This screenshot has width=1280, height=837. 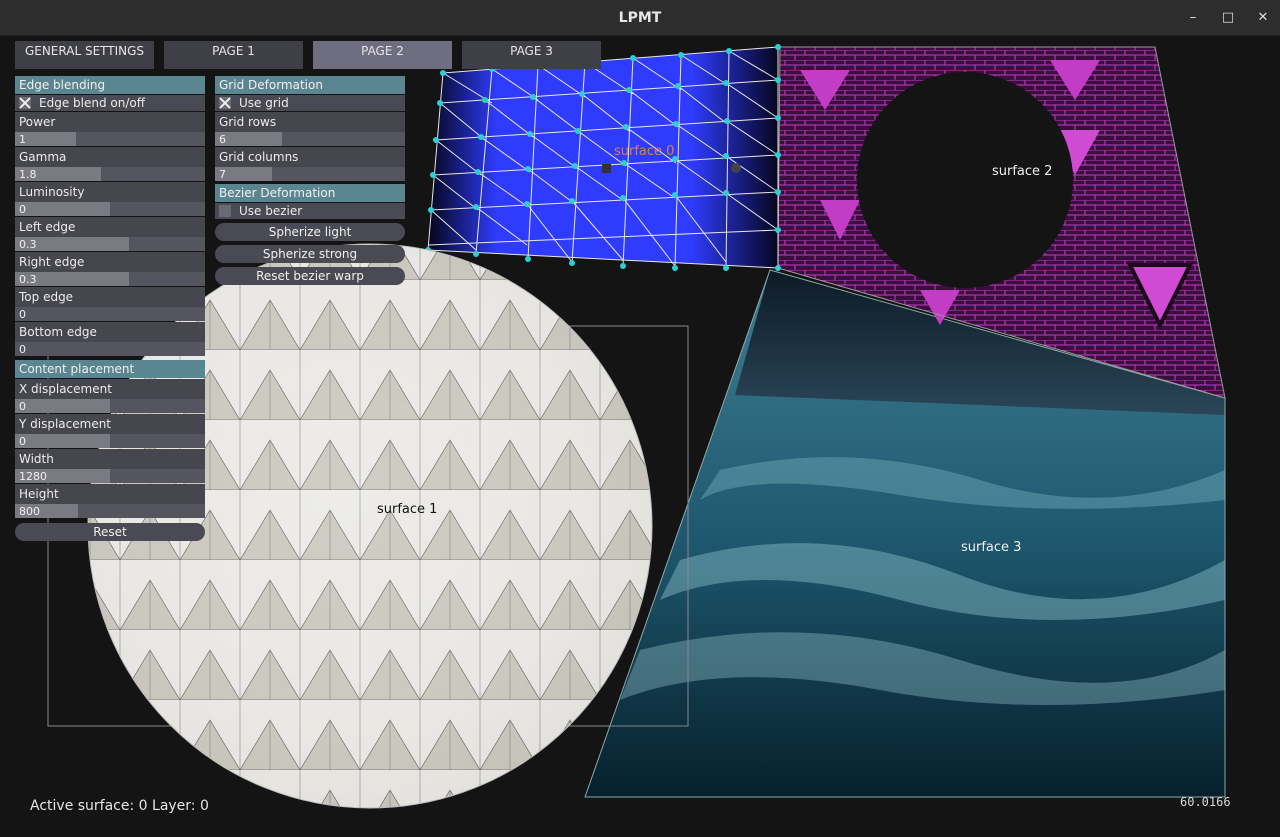 I want to click on spherize-light-button: Spherize light, so click(x=310, y=232).